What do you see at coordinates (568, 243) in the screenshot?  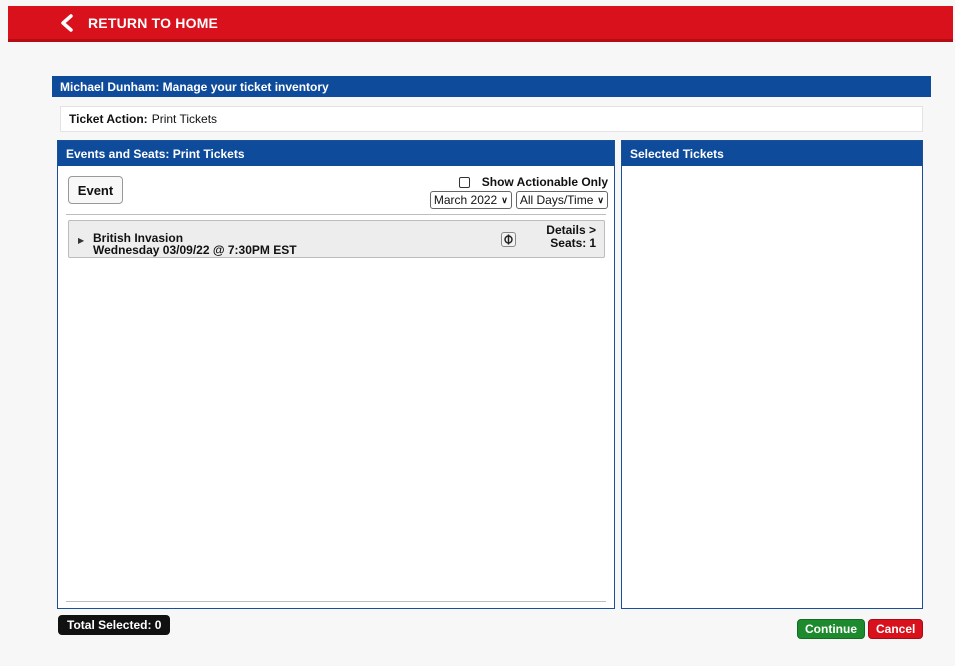 I see `seats-label: Seats:` at bounding box center [568, 243].